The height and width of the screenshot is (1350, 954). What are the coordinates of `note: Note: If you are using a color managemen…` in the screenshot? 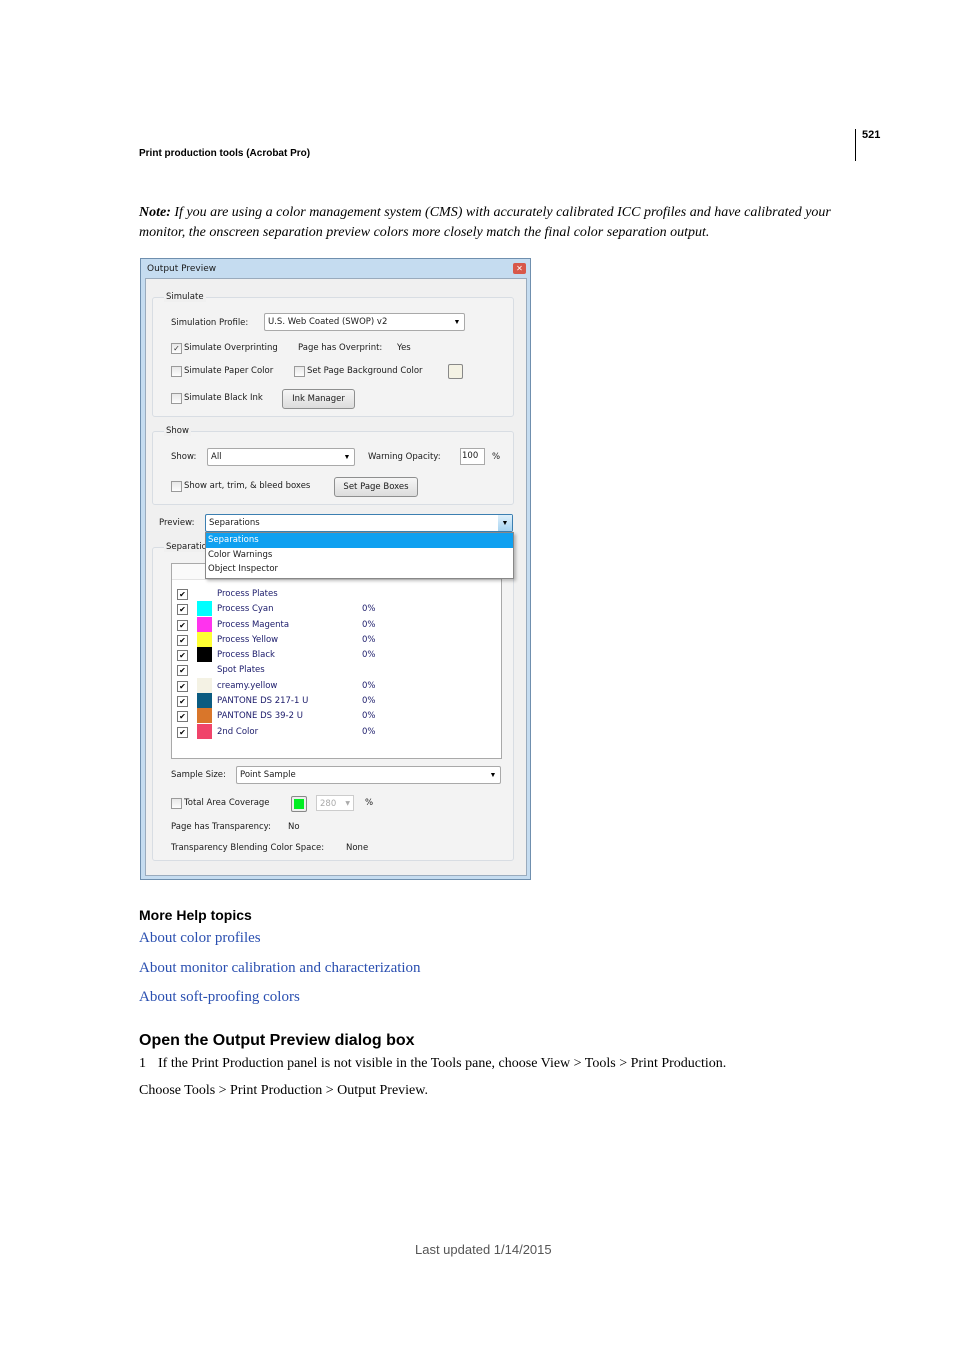 It's located at (499, 223).